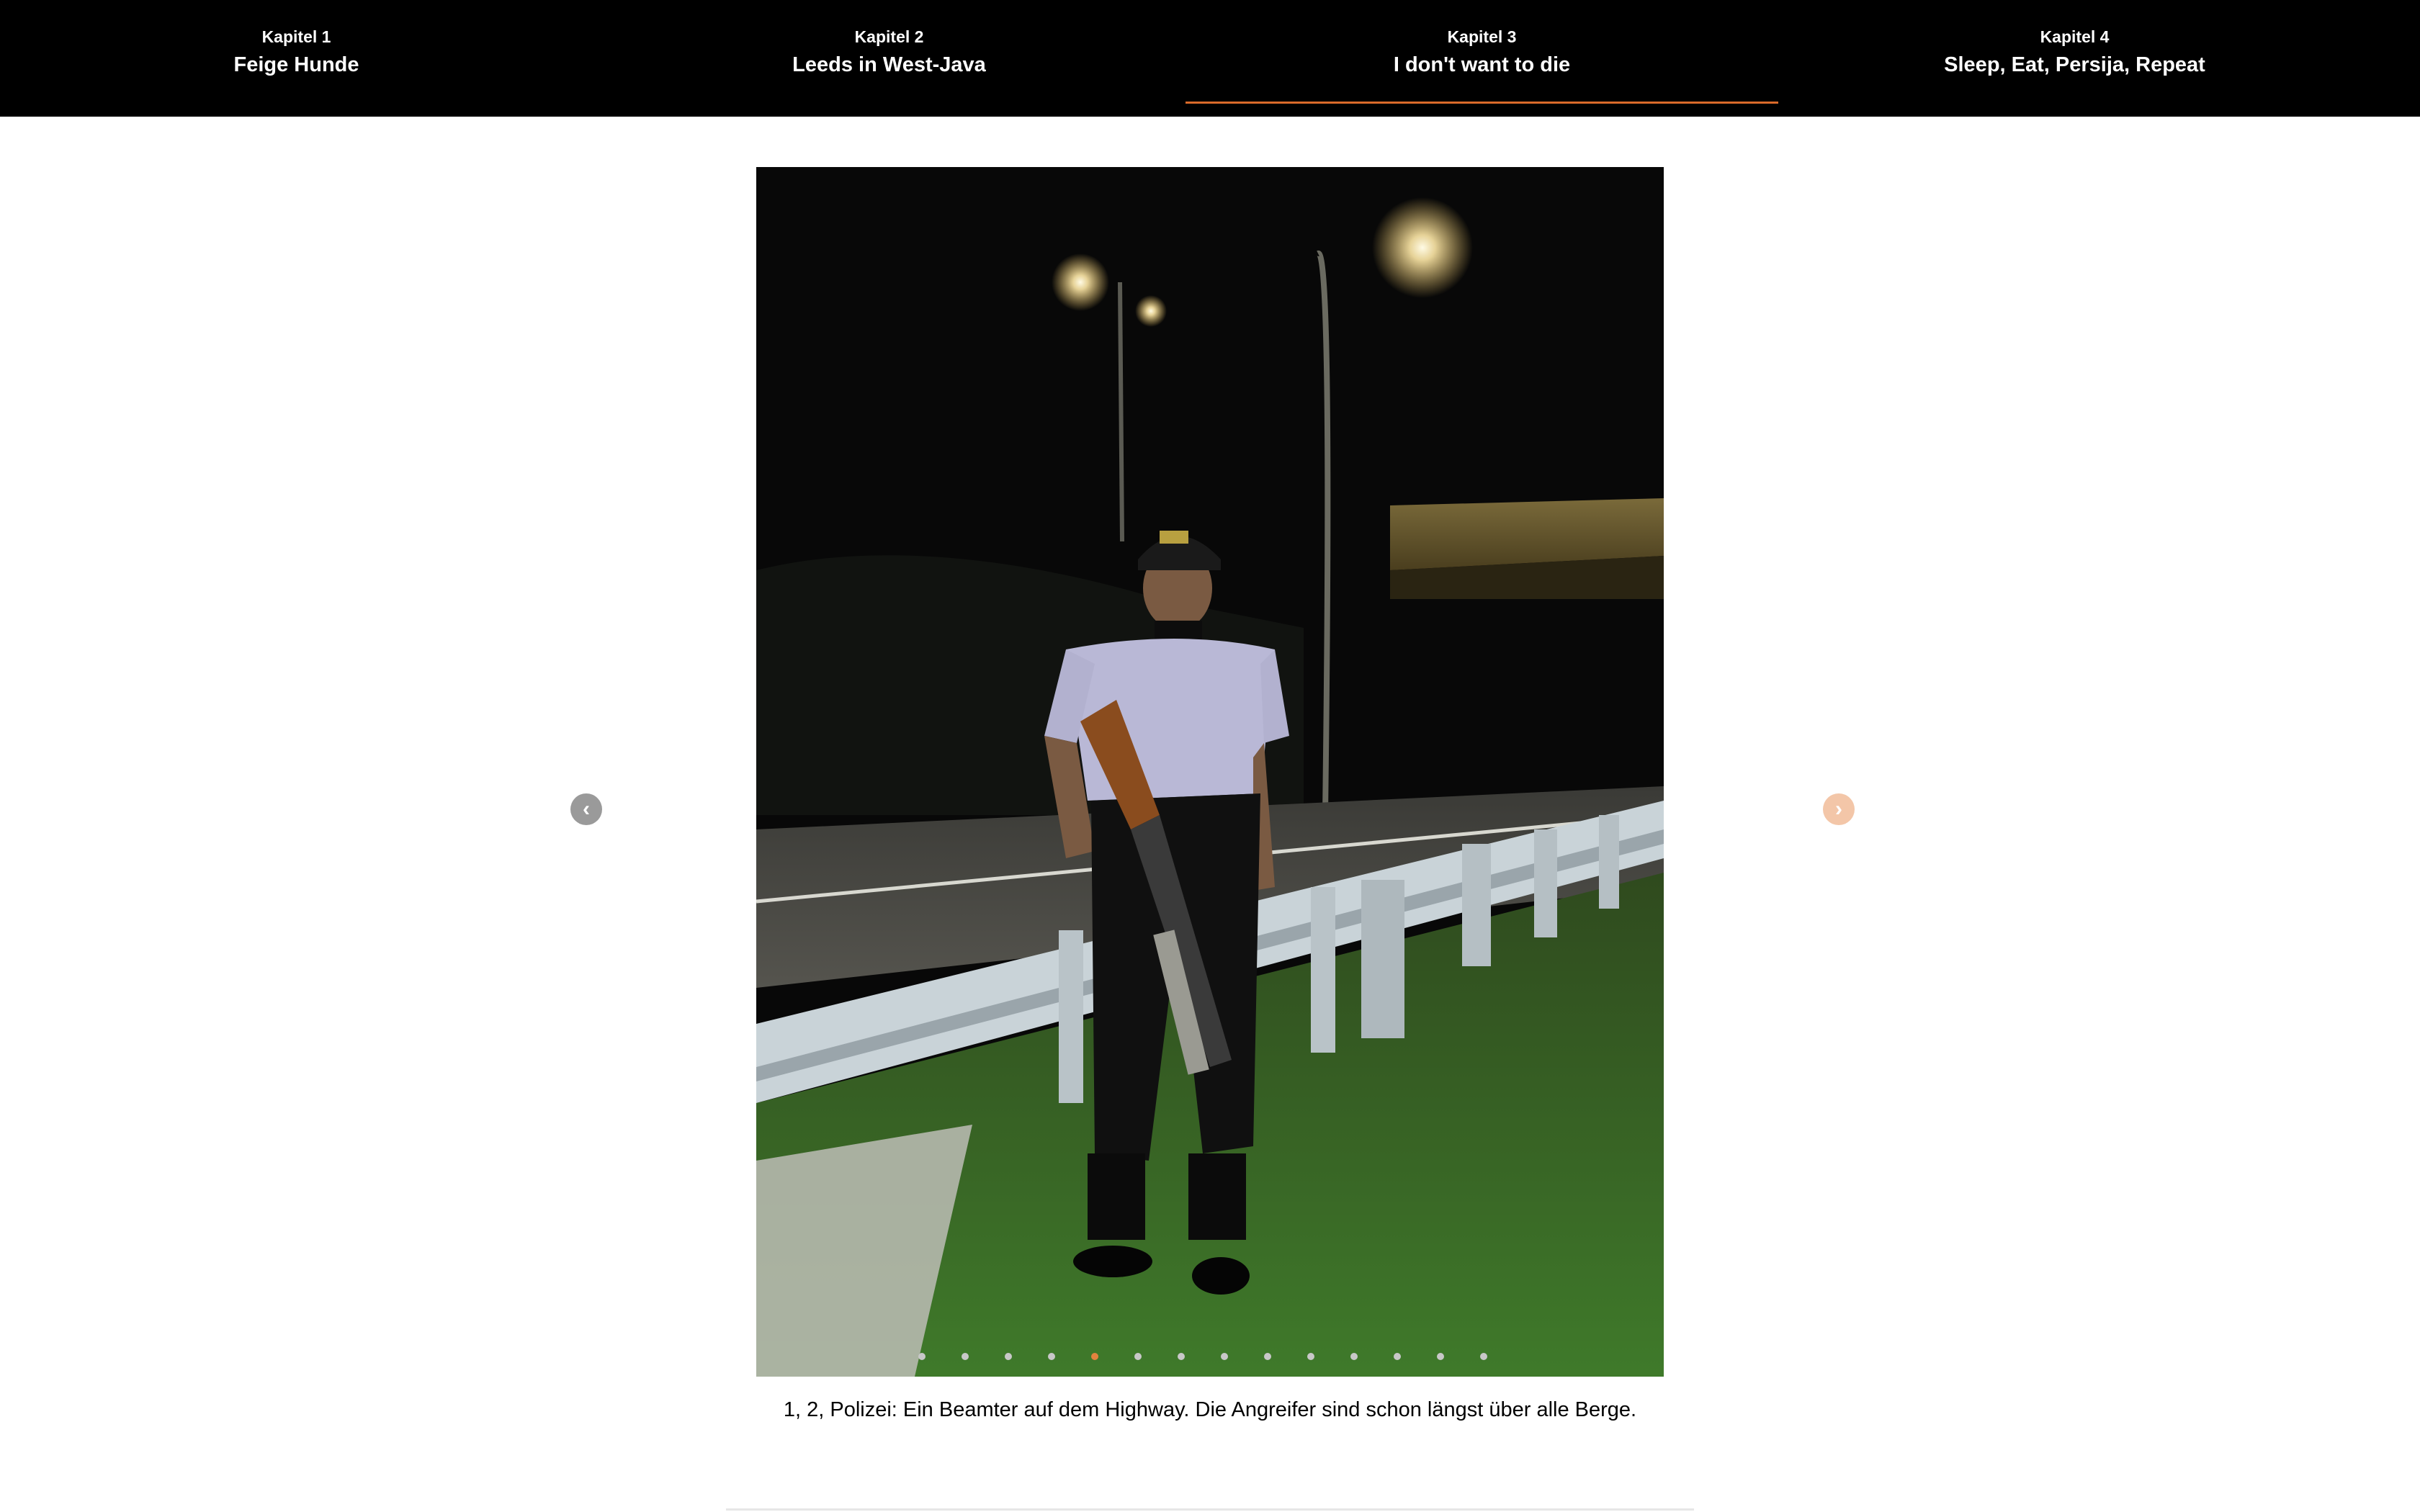 The width and height of the screenshot is (2420, 1512). I want to click on chapter-tab-1: Kapitel 1 Feige Hunde, so click(296, 58).